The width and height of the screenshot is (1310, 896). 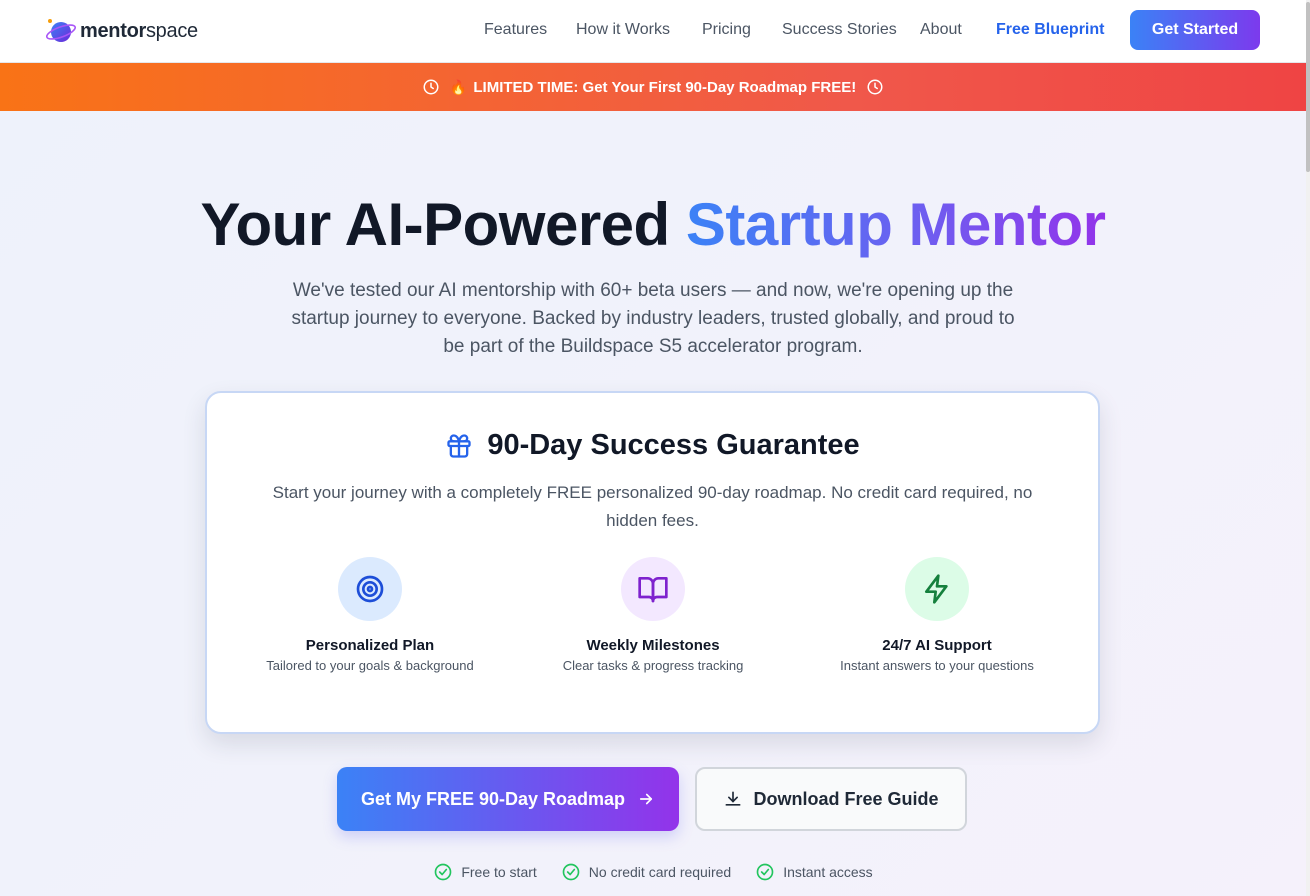 What do you see at coordinates (1195, 30) in the screenshot?
I see `get-started-button: Get Started` at bounding box center [1195, 30].